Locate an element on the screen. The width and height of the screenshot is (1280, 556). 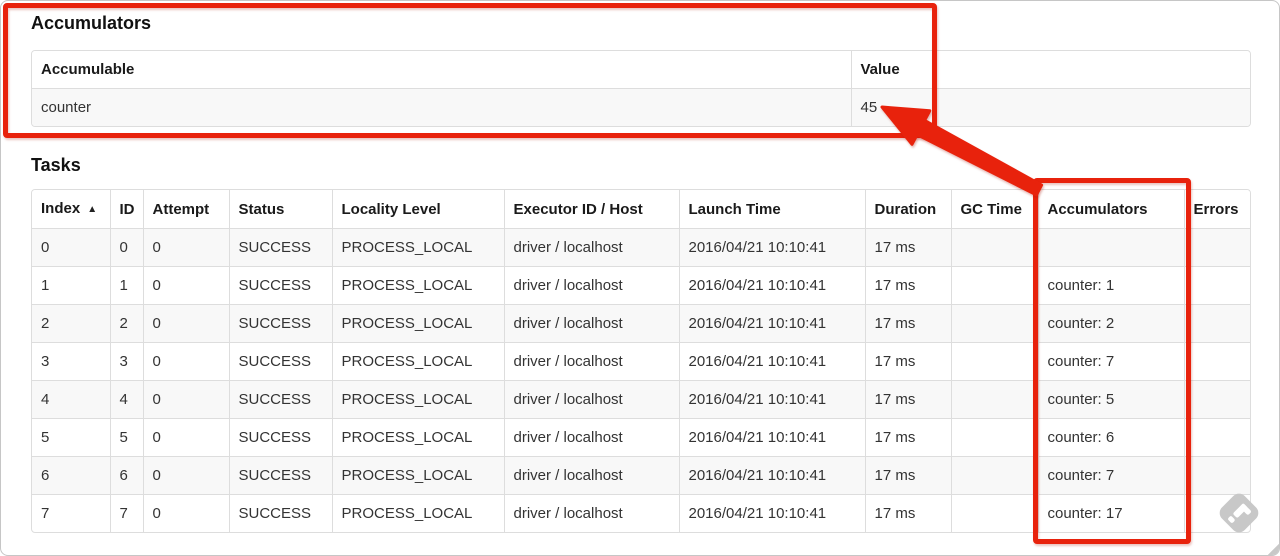
table-cell: 1 is located at coordinates (71, 285).